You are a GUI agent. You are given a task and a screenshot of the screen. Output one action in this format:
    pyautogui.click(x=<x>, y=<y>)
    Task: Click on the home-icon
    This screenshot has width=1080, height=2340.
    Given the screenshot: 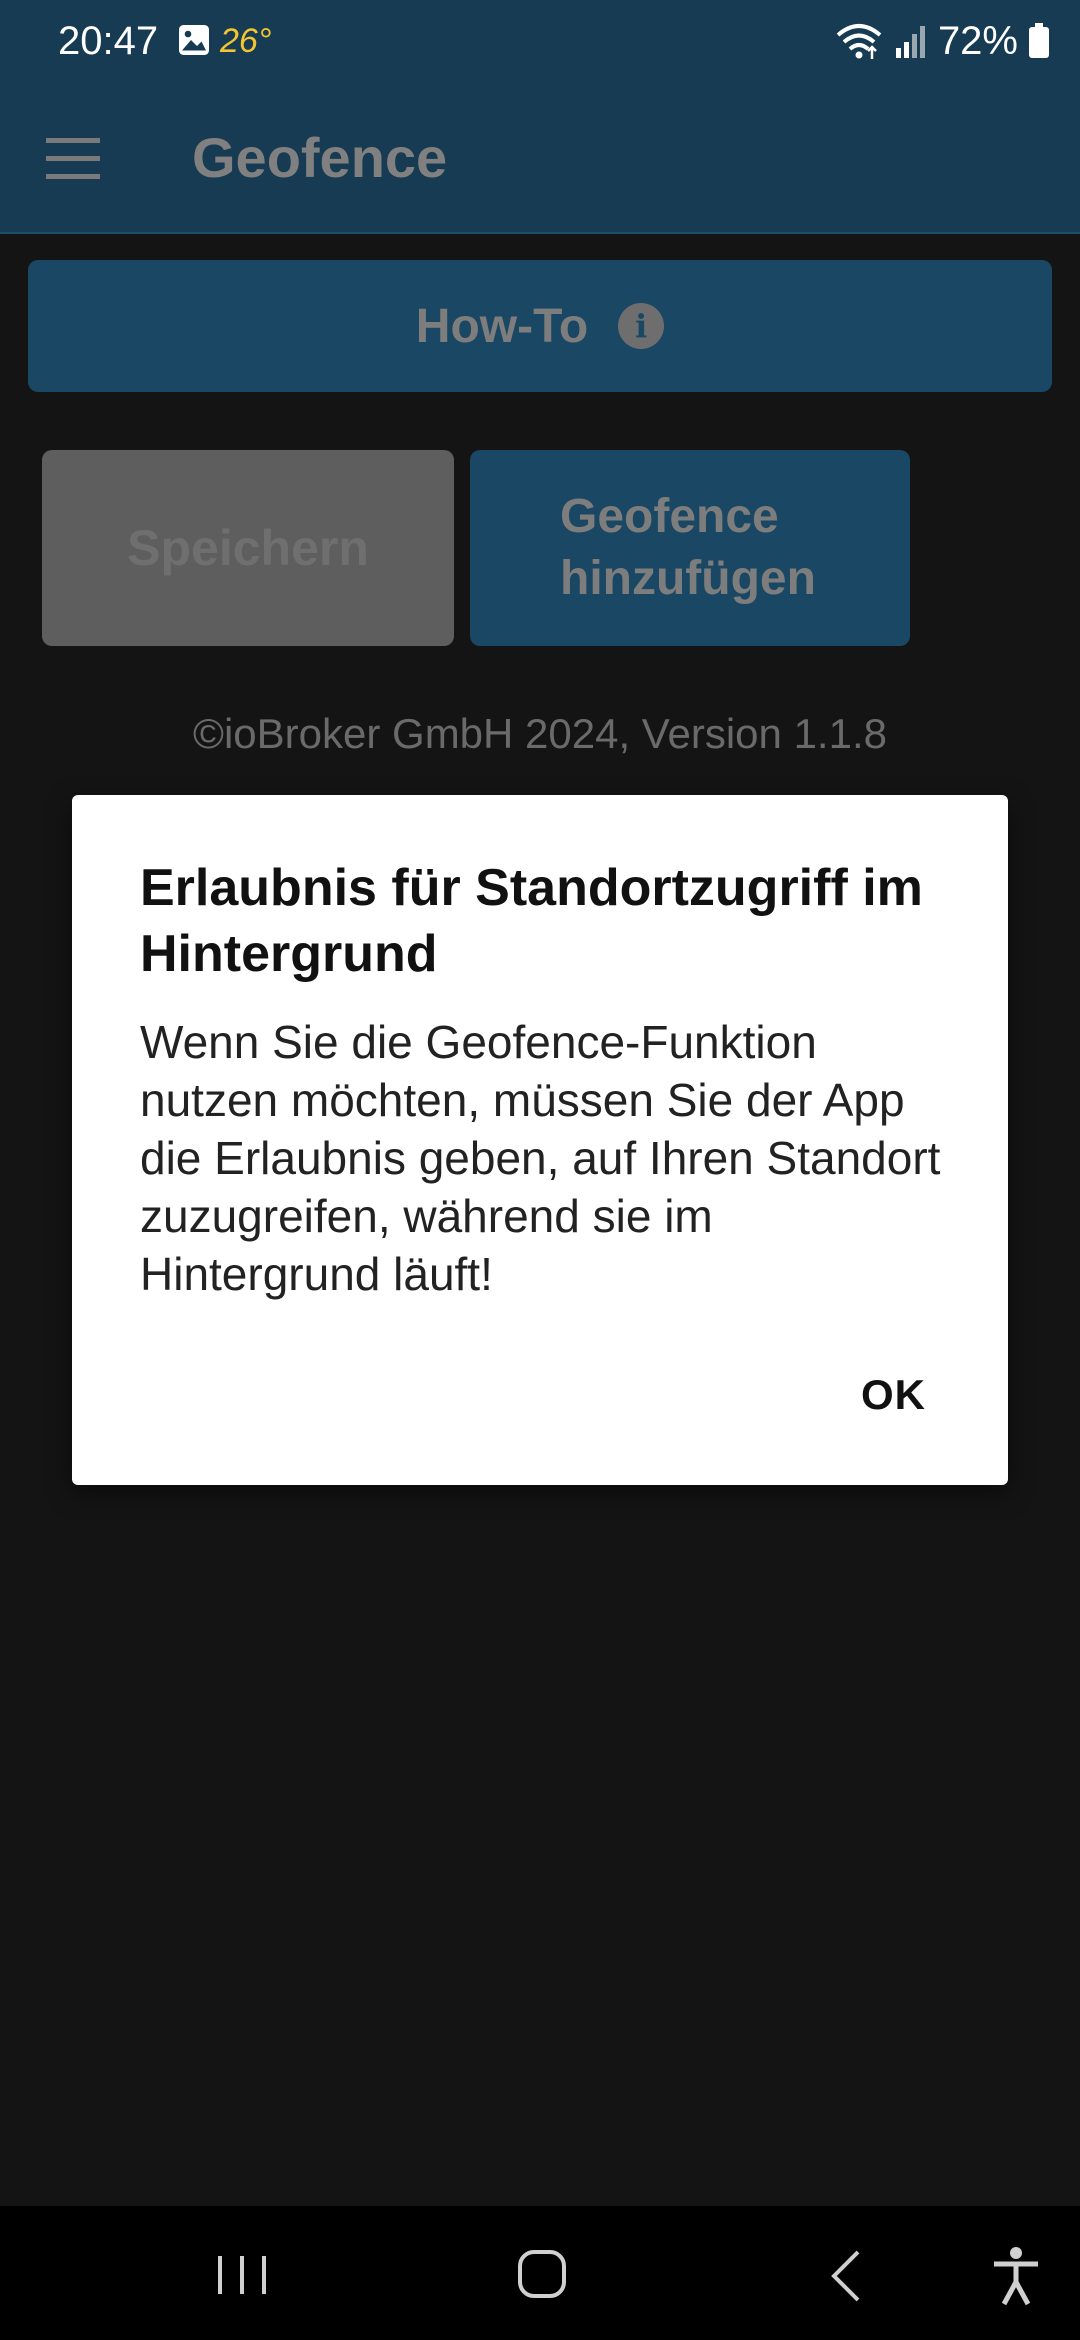 What is the action you would take?
    pyautogui.click(x=542, y=2274)
    